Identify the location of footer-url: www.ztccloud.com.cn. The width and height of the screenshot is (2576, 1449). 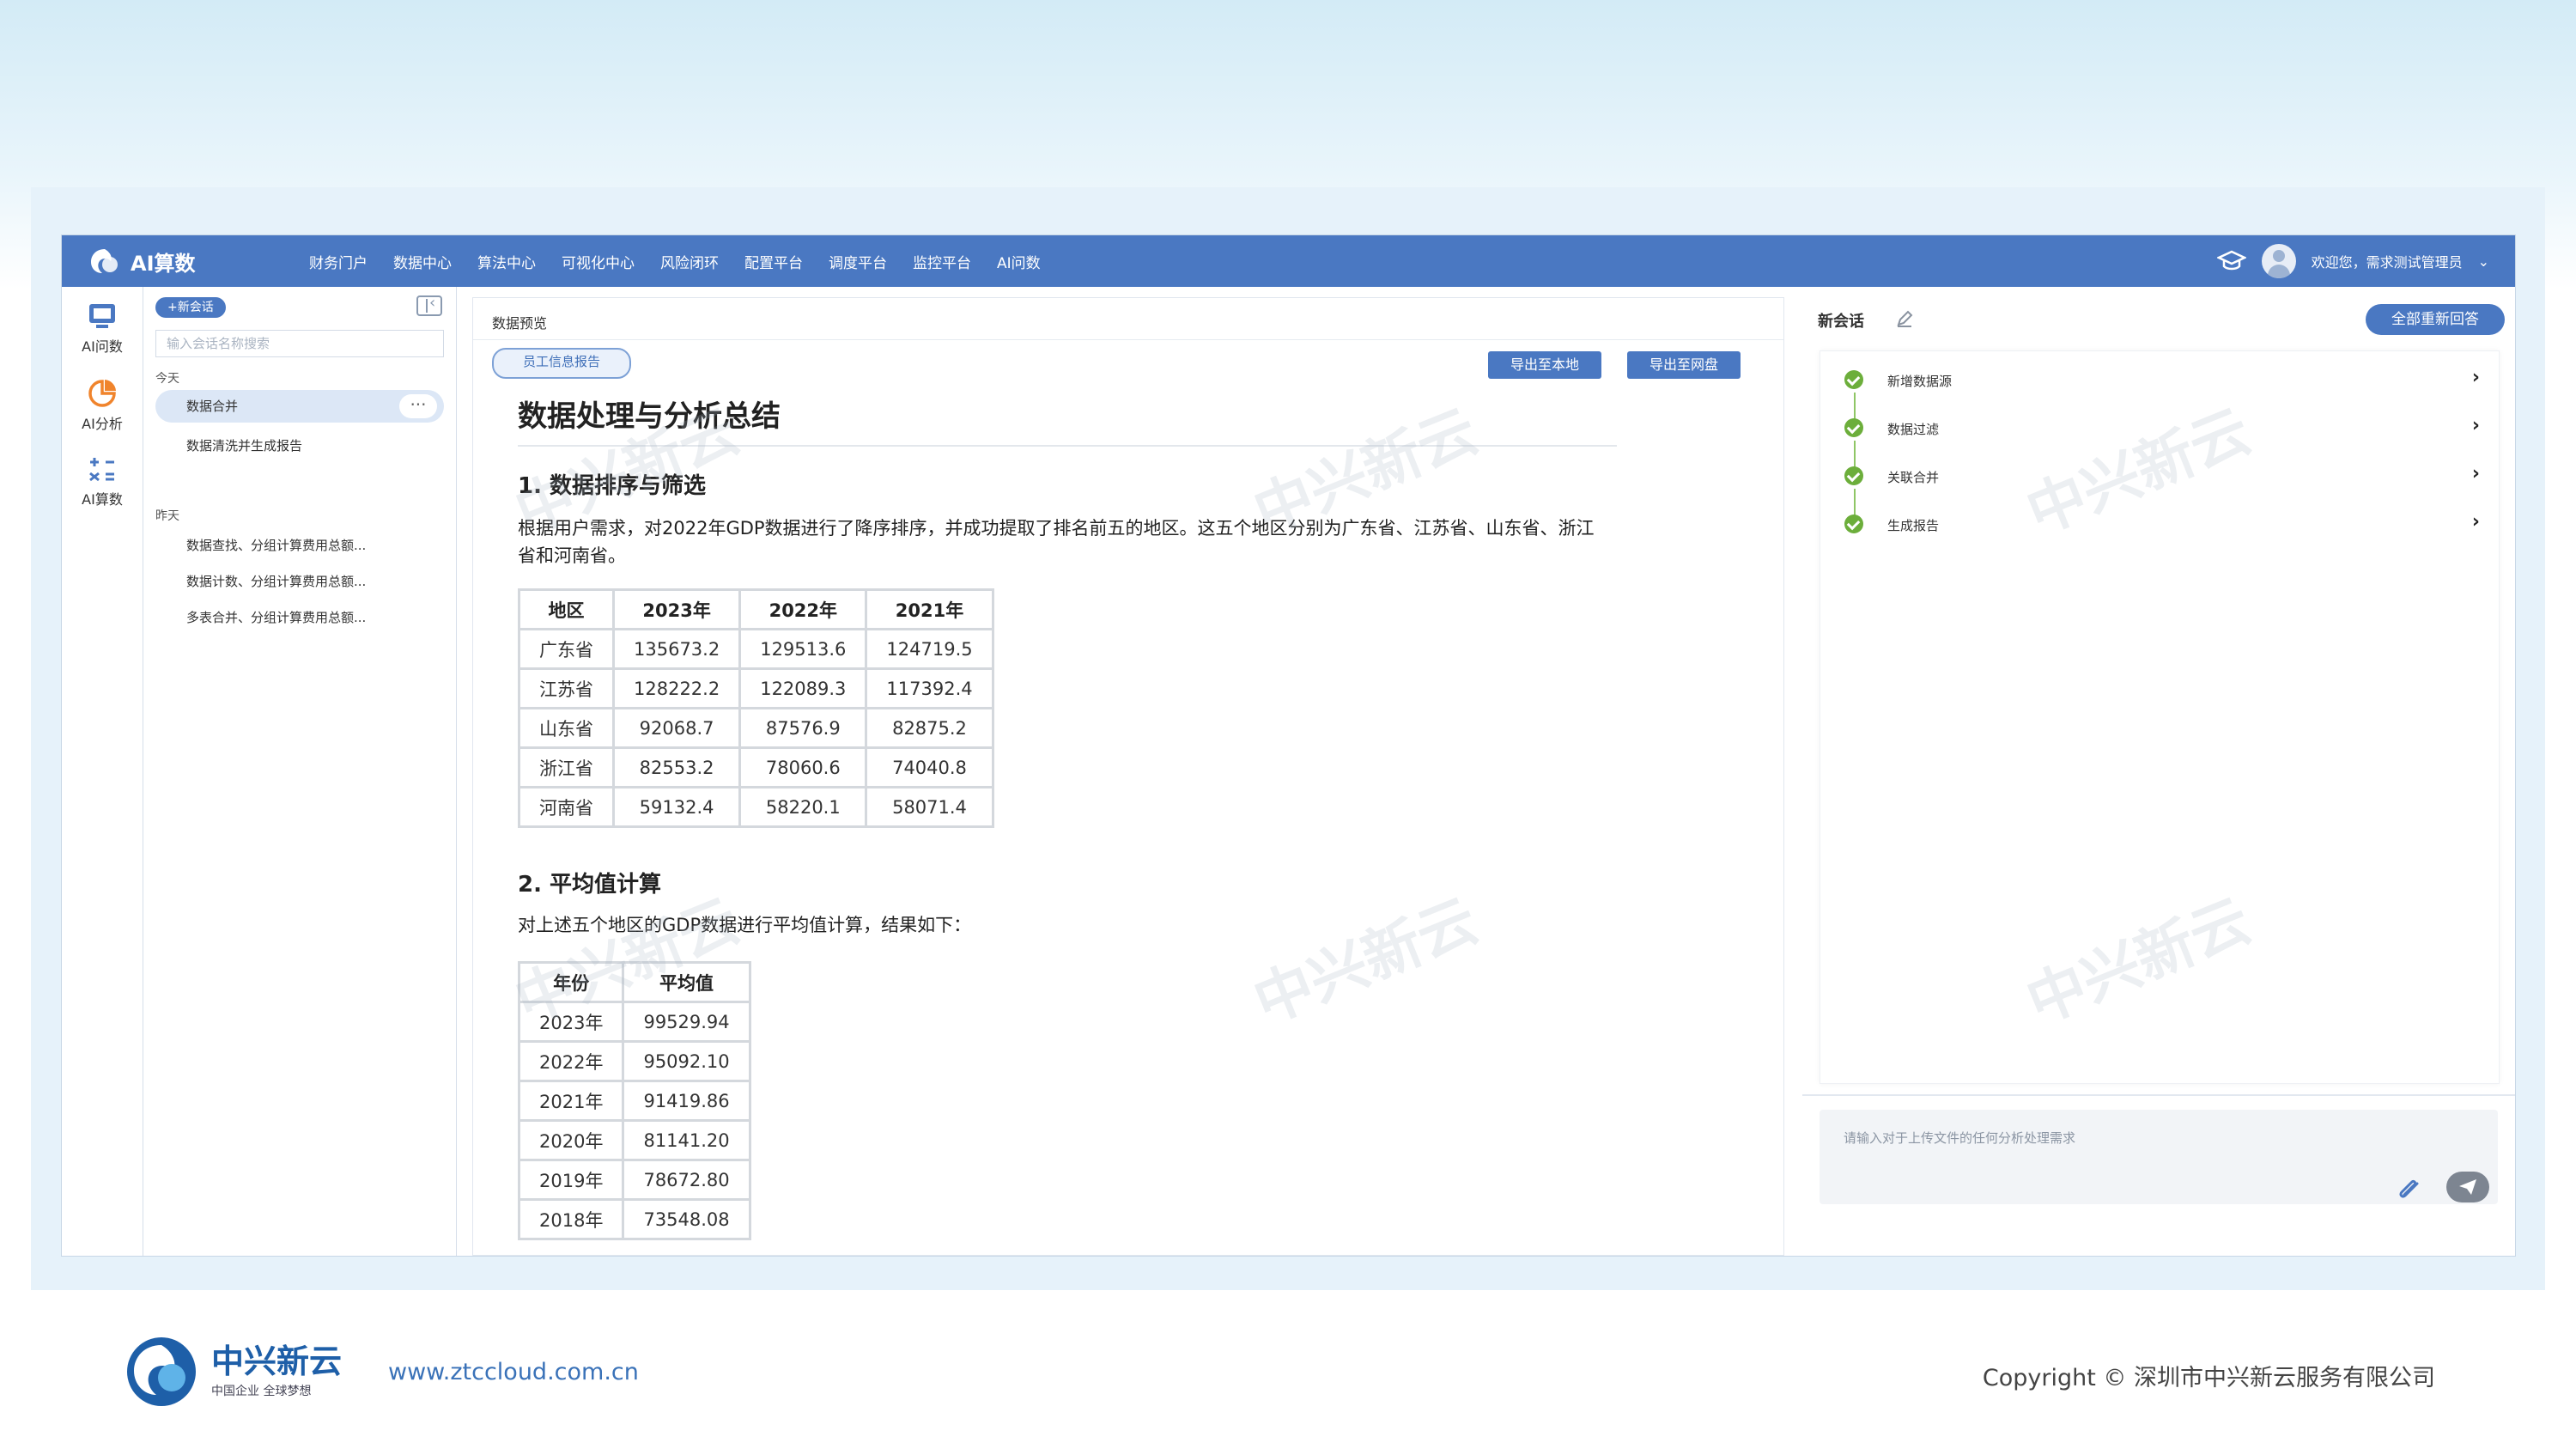
(513, 1372).